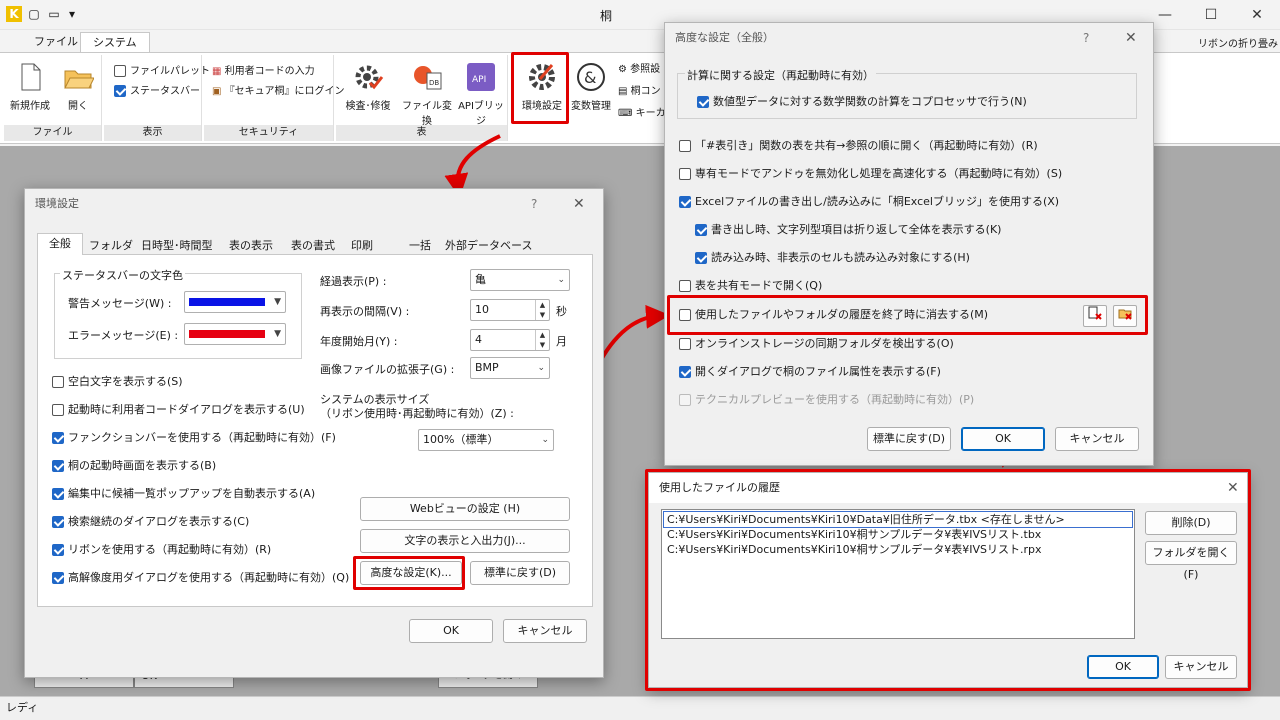 Image resolution: width=1280 pixels, height=720 pixels. I want to click on image-ext-select: BMP ⌄, so click(510, 368).